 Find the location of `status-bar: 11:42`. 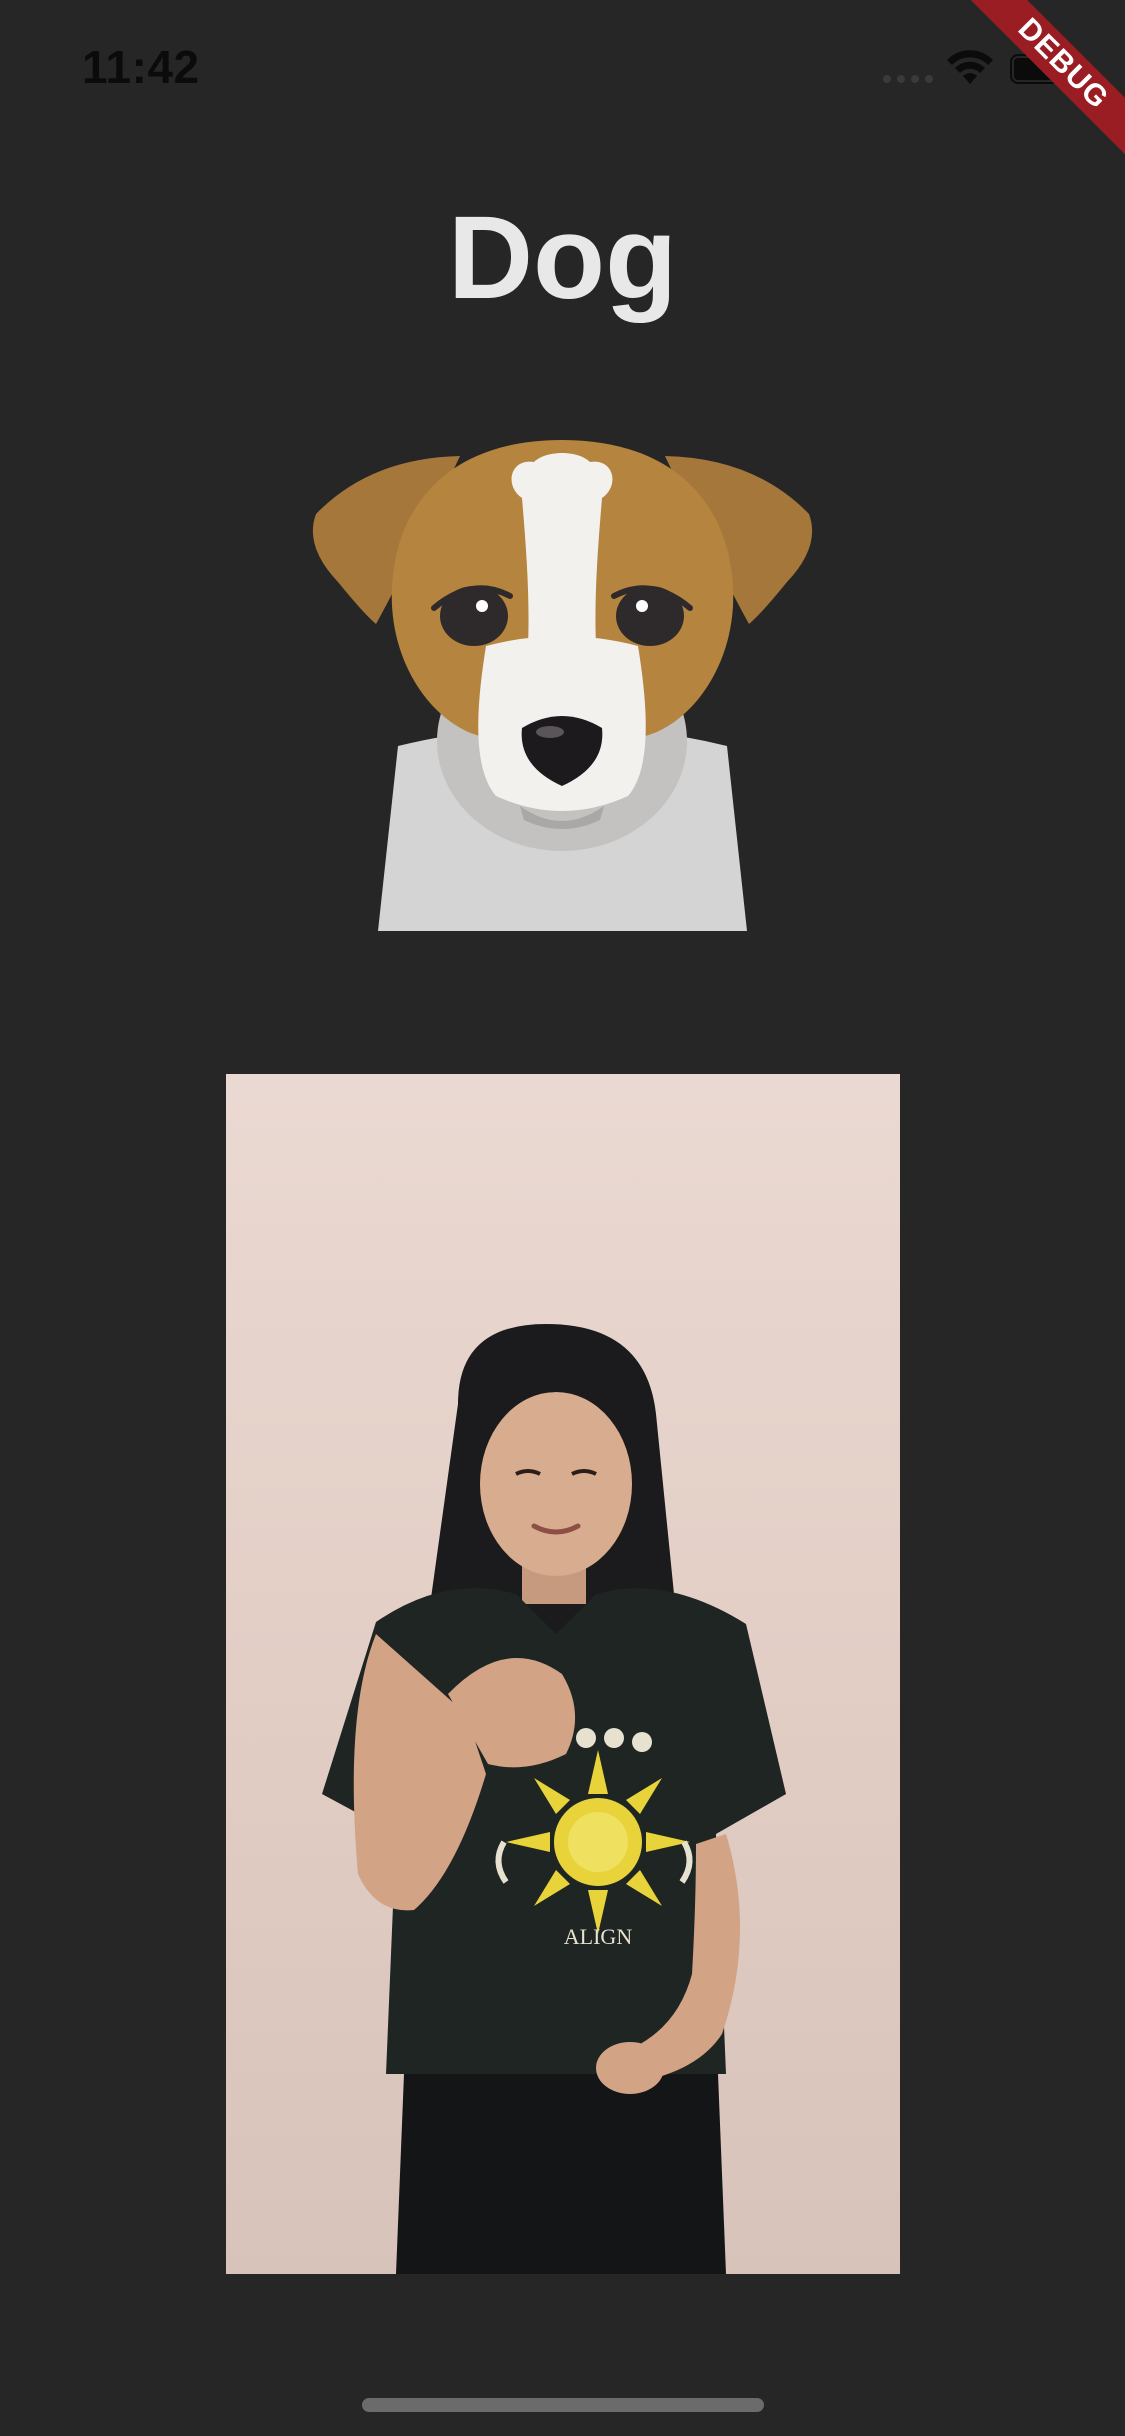

status-bar: 11:42 is located at coordinates (562, 66).